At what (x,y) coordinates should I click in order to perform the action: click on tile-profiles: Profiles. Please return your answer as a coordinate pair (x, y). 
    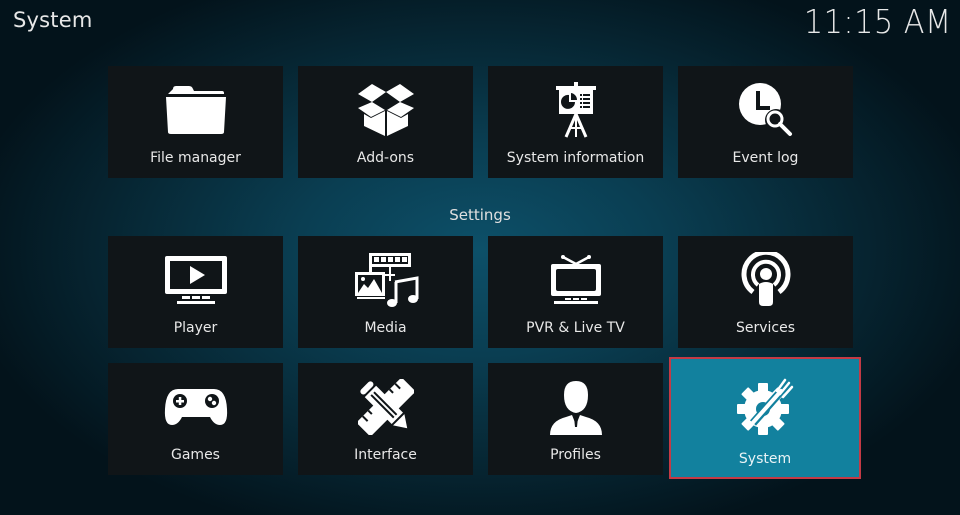
    Looking at the image, I should click on (575, 419).